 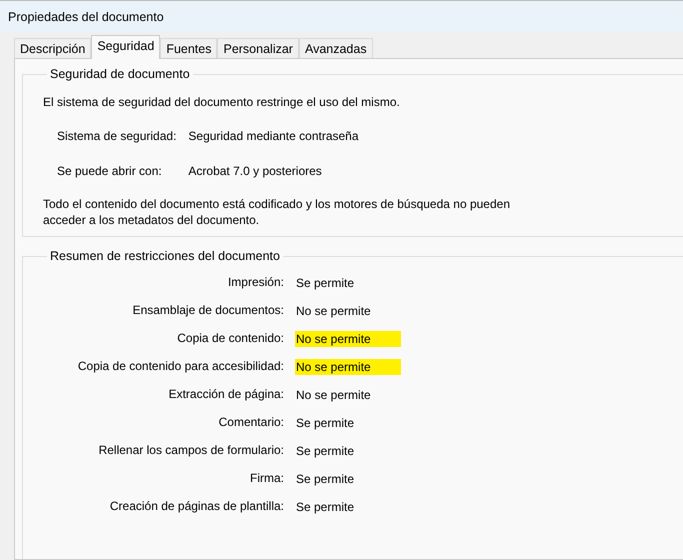 I want to click on restriction-label: Ensamblaje de documentos:, so click(x=208, y=311).